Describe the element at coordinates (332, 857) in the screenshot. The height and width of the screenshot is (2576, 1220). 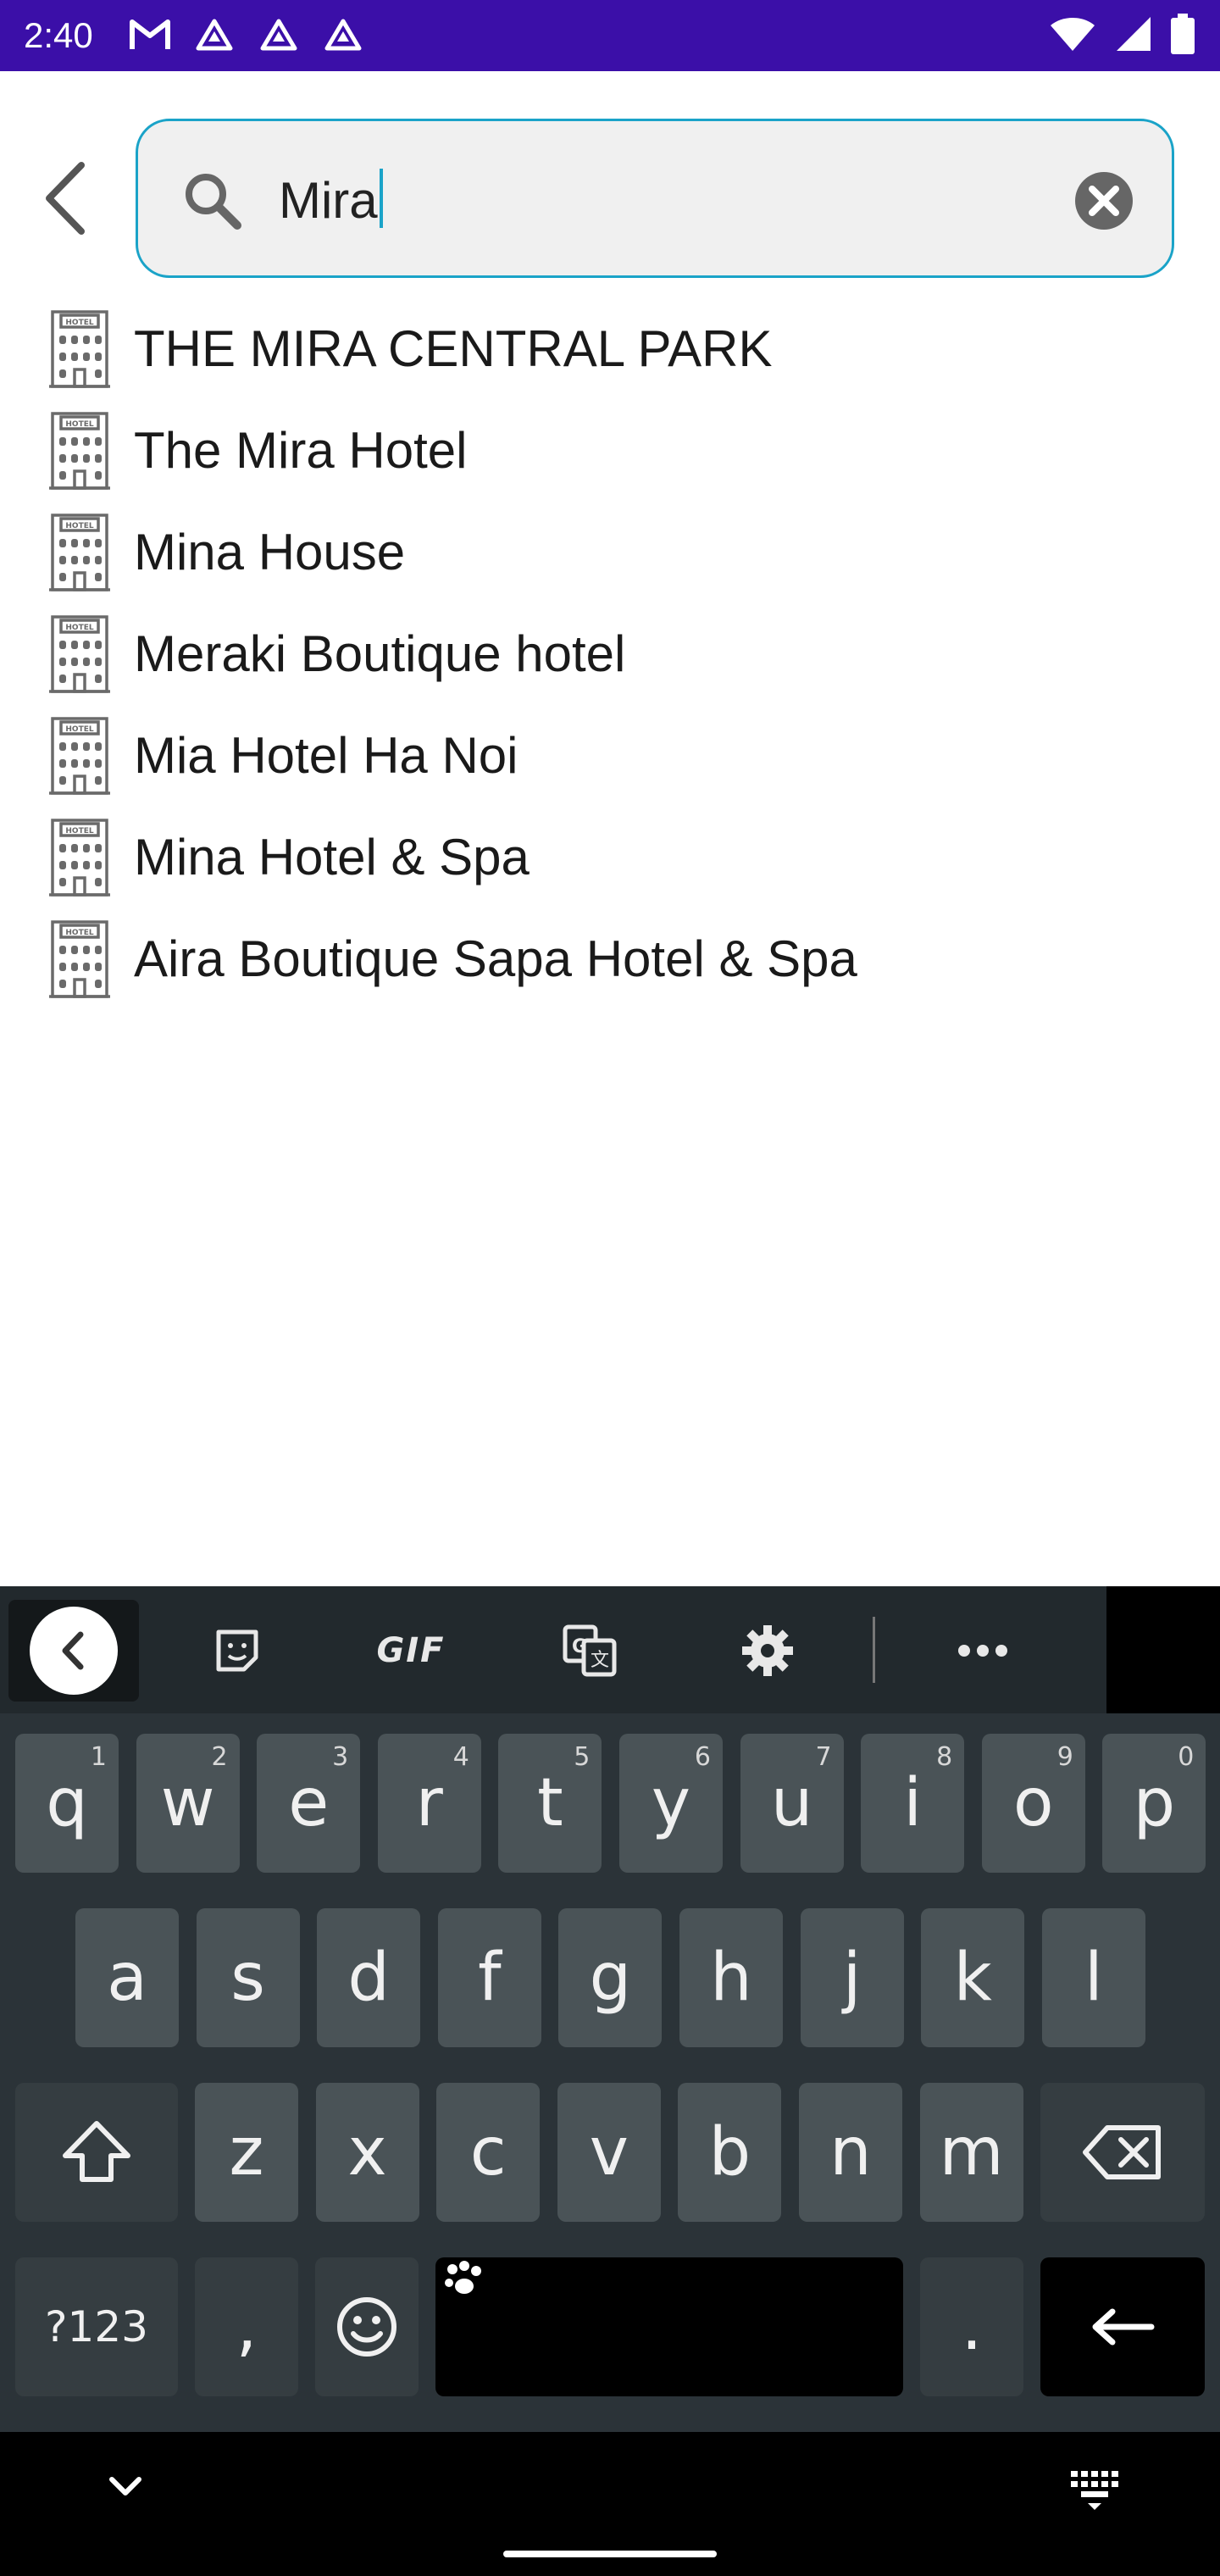
I see `result-label: Mina Hotel & Spa` at that location.